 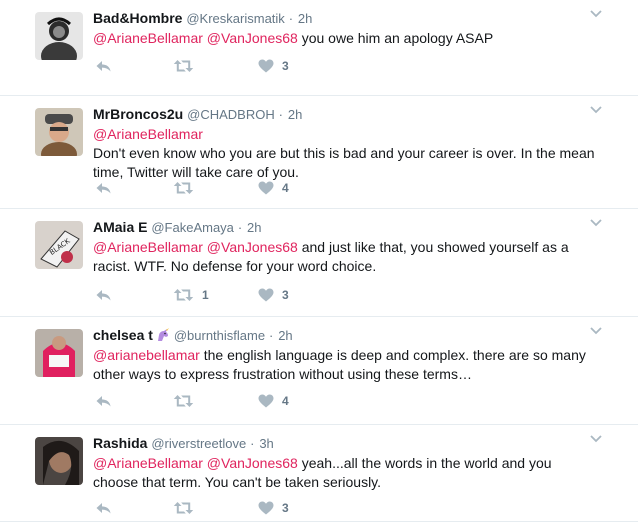 What do you see at coordinates (198, 443) in the screenshot?
I see `username: @riverstreetlove` at bounding box center [198, 443].